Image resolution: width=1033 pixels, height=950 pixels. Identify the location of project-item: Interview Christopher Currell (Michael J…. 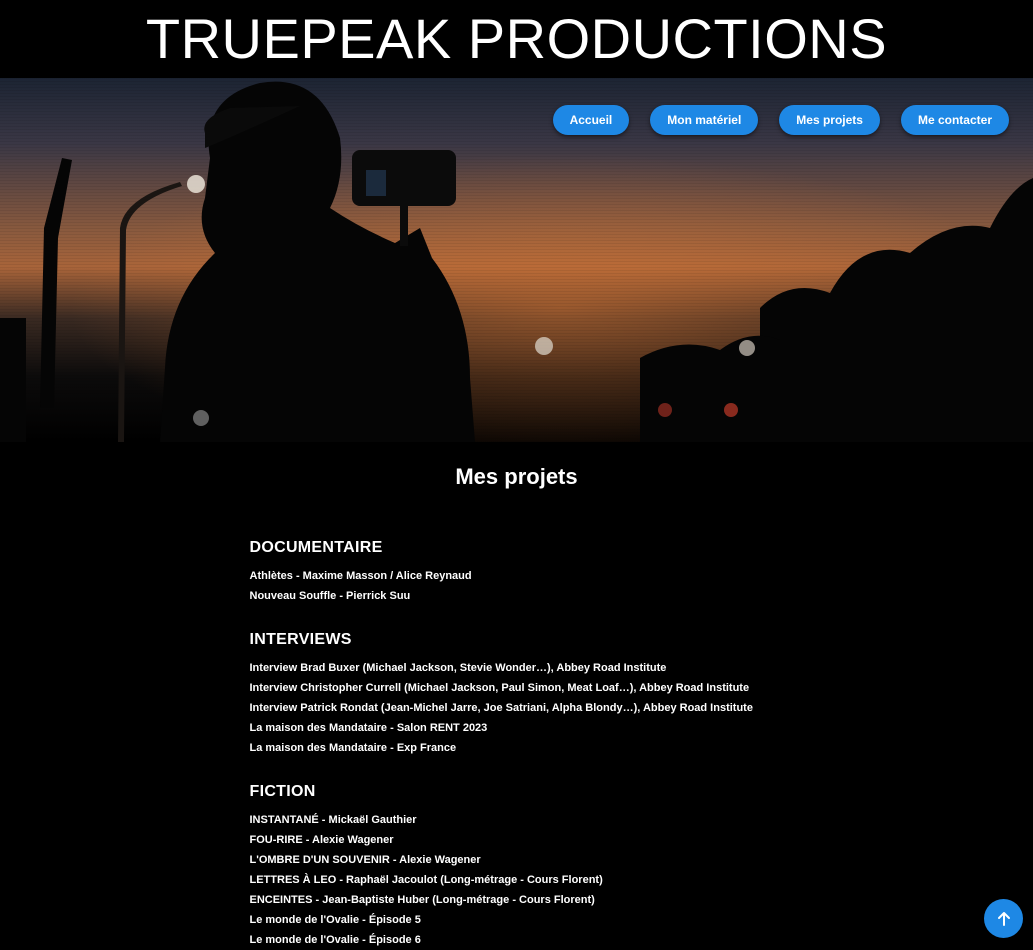
(499, 688).